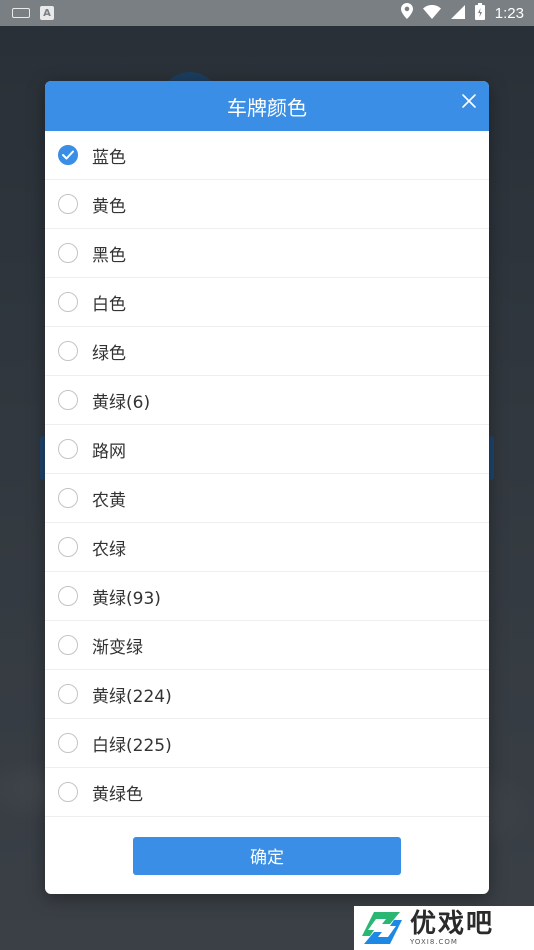  Describe the element at coordinates (117, 647) in the screenshot. I see `option-label: 渐变绿` at that location.